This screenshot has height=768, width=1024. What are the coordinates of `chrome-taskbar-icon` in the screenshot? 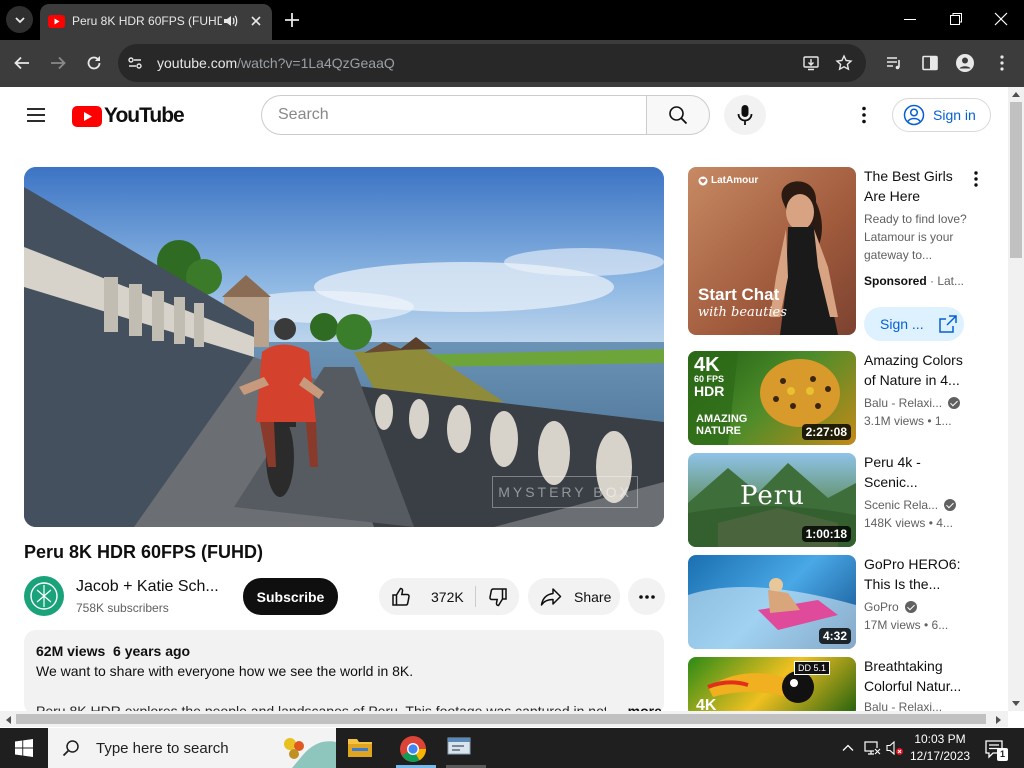 It's located at (413, 749).